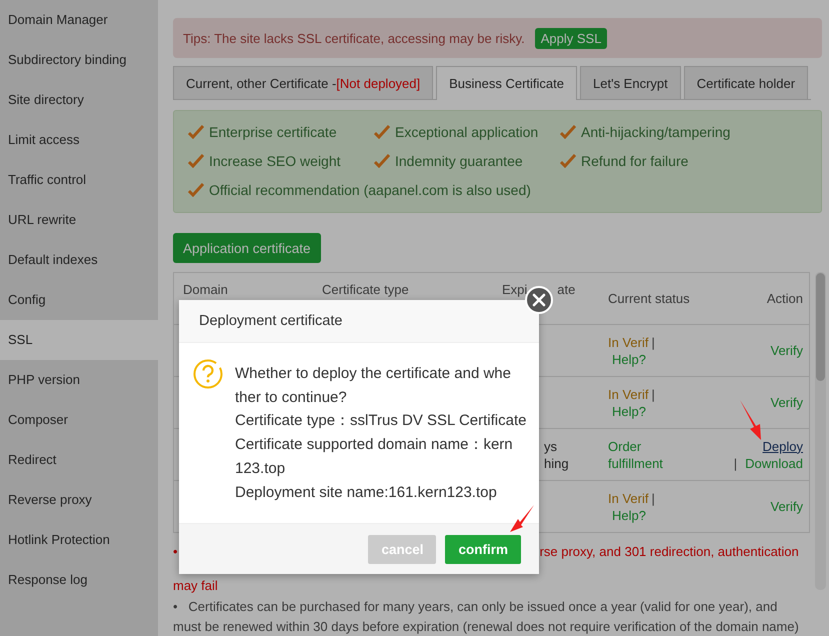 The image size is (829, 636). What do you see at coordinates (208, 374) in the screenshot?
I see `question-icon` at bounding box center [208, 374].